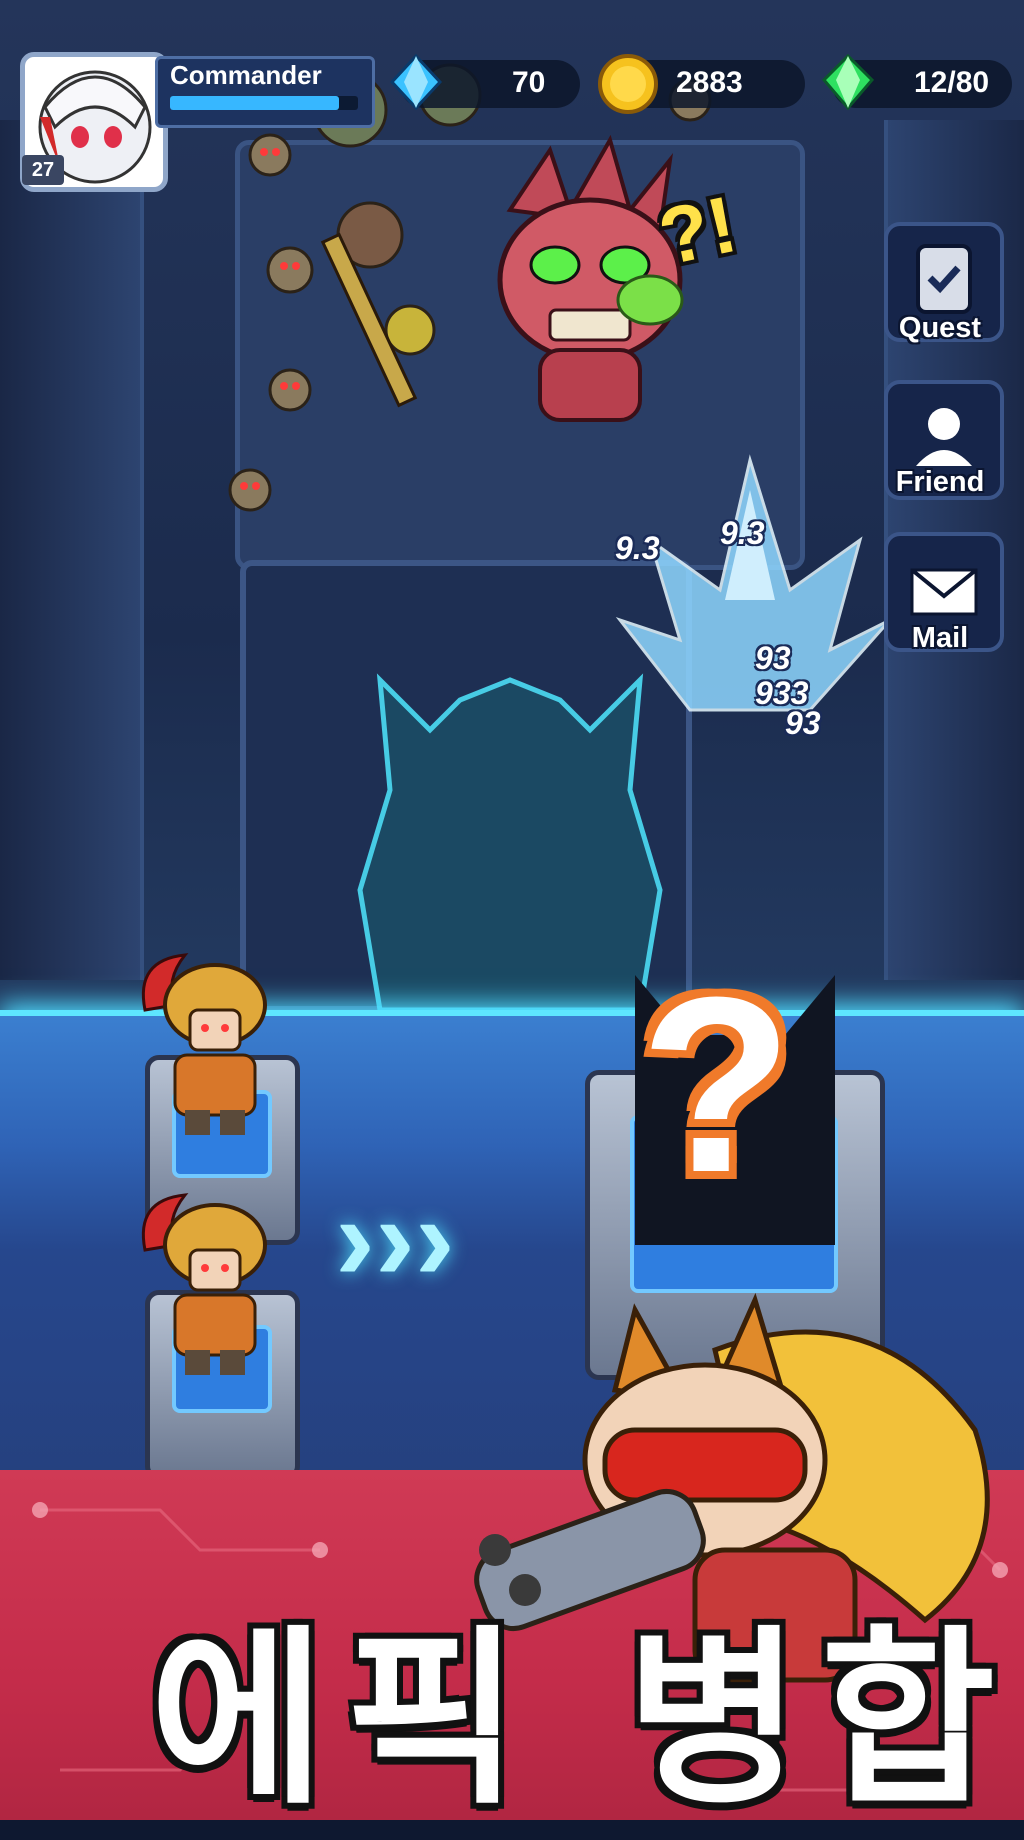  Describe the element at coordinates (501, 278) in the screenshot. I see `boss-alien` at that location.